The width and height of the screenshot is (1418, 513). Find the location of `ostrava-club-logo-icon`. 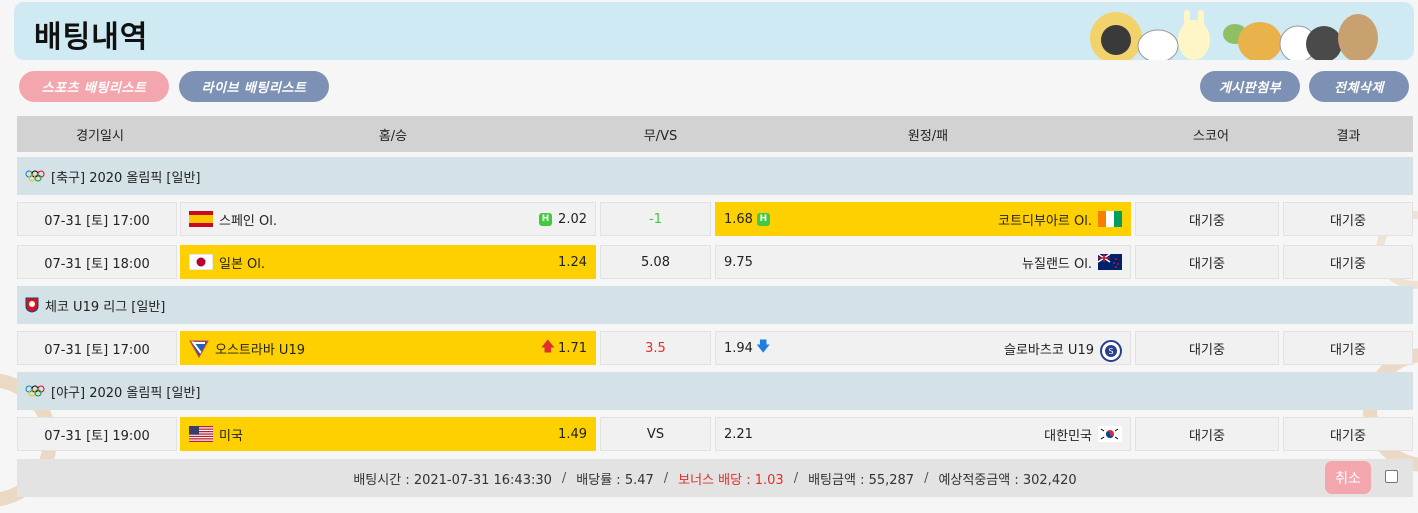

ostrava-club-logo-icon is located at coordinates (199, 349).